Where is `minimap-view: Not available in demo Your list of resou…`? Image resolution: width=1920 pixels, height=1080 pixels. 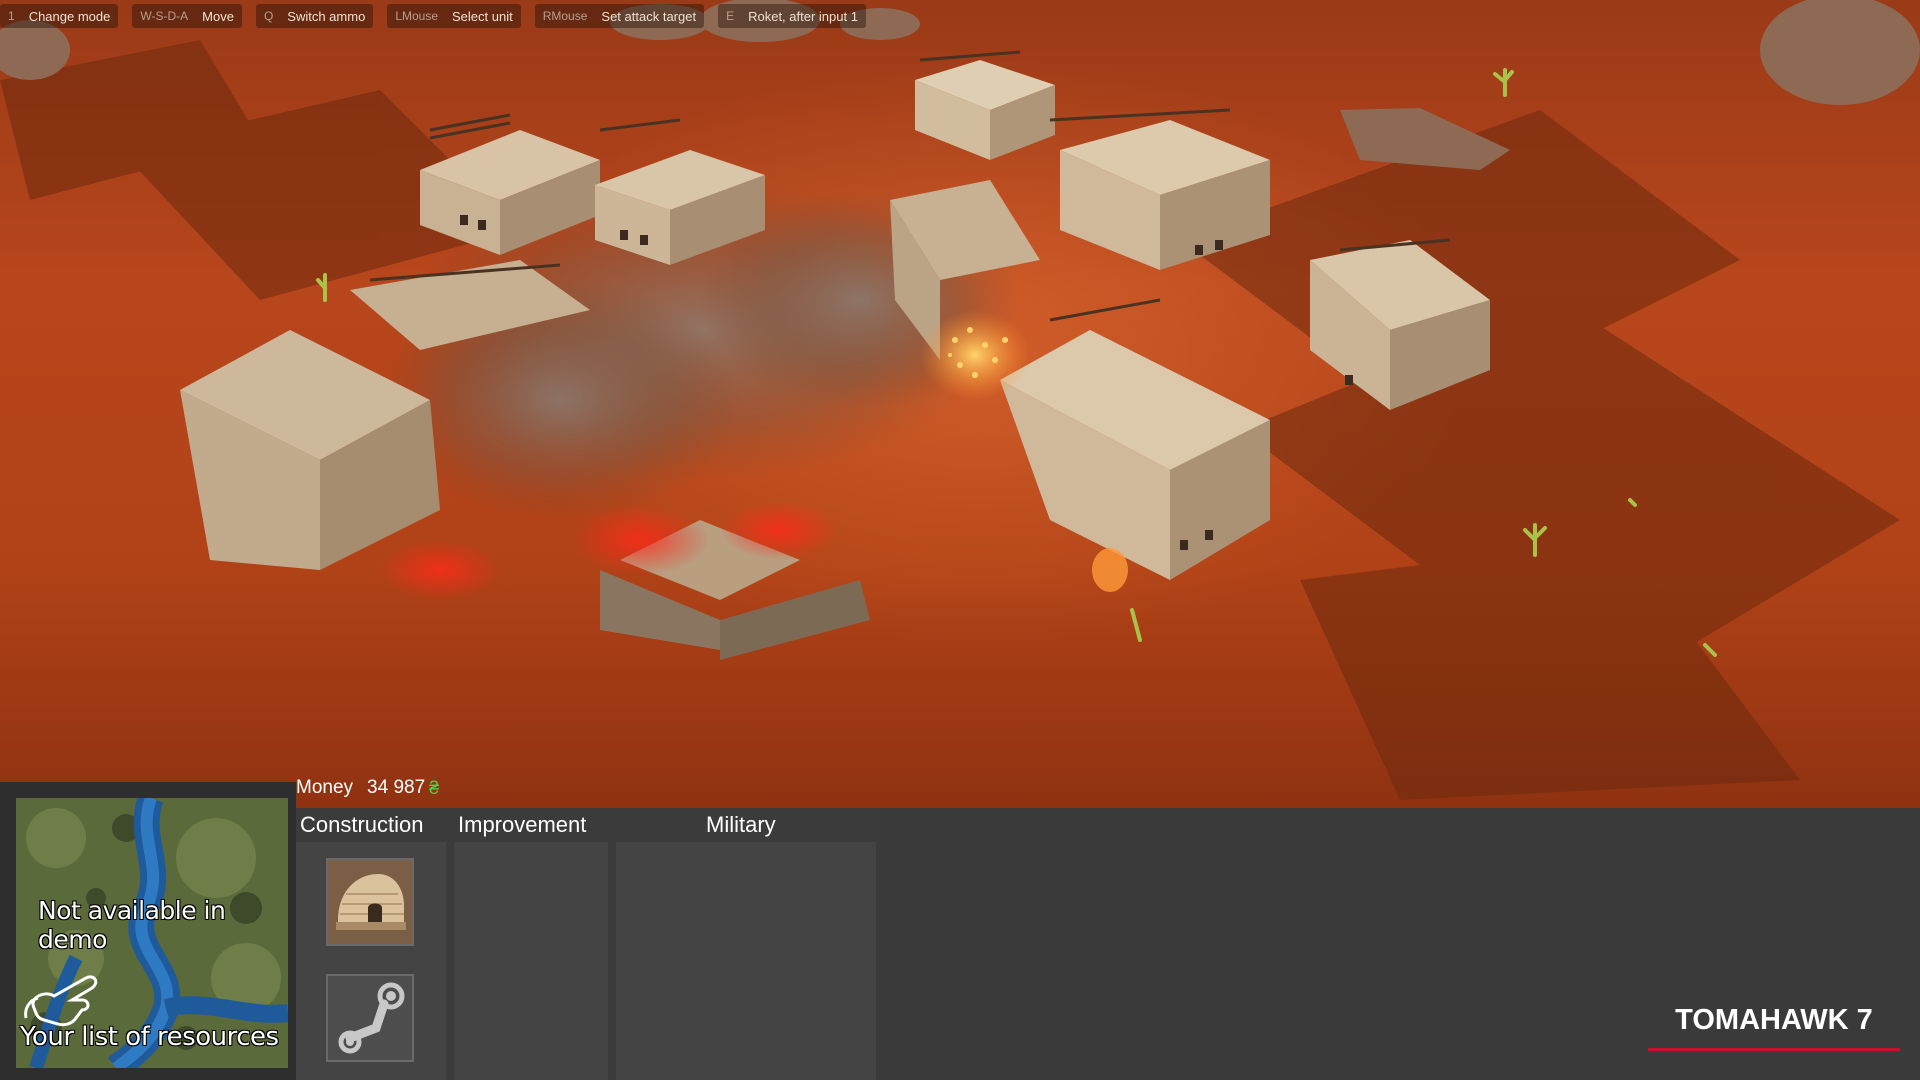 minimap-view: Not available in demo Your list of resou… is located at coordinates (152, 933).